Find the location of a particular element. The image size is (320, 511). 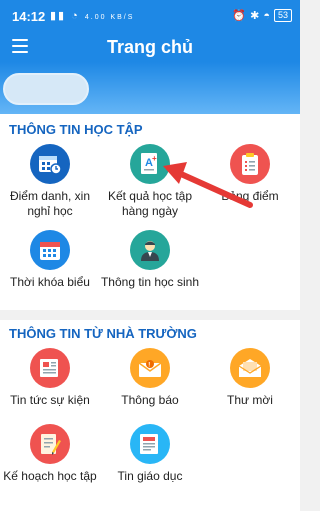

student-icon is located at coordinates (150, 250).